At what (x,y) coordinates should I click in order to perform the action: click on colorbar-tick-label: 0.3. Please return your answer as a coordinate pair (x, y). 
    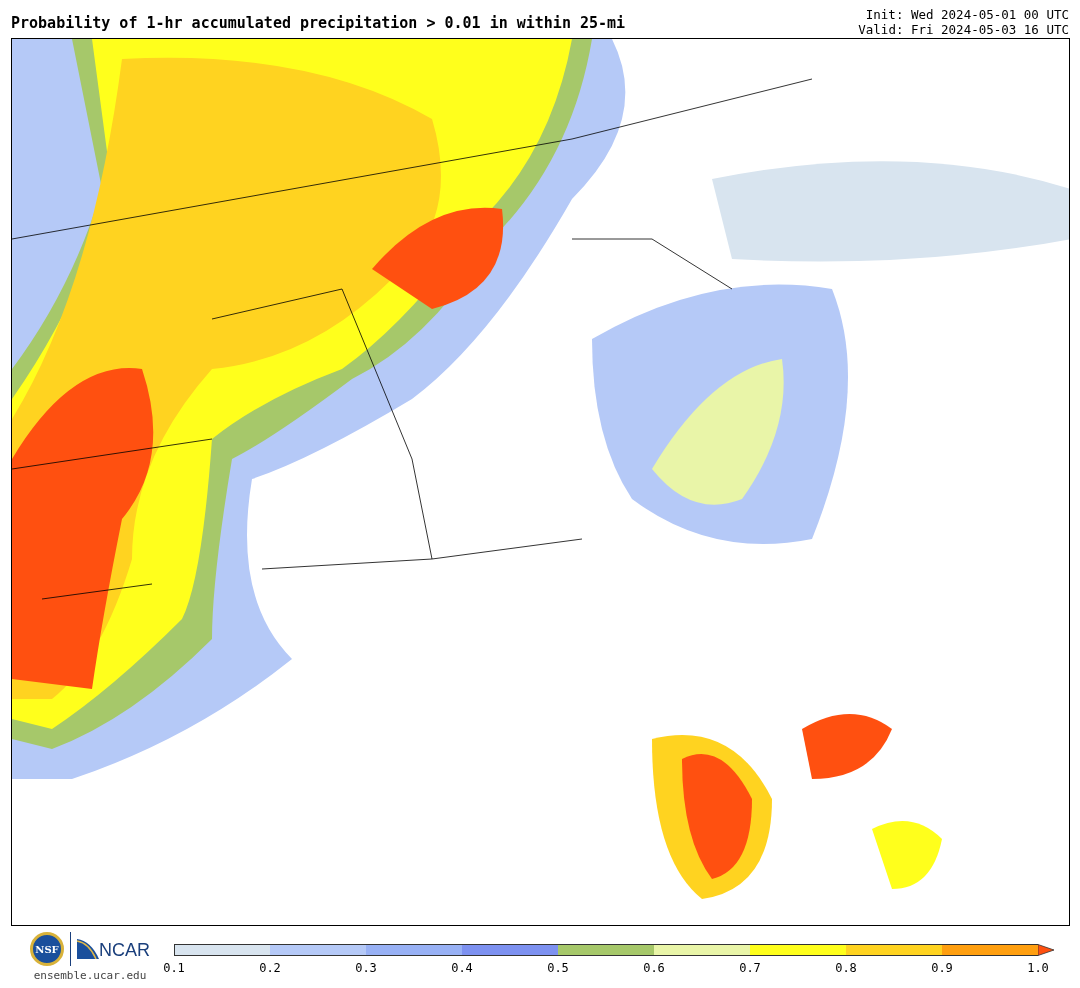
    Looking at the image, I should click on (366, 968).